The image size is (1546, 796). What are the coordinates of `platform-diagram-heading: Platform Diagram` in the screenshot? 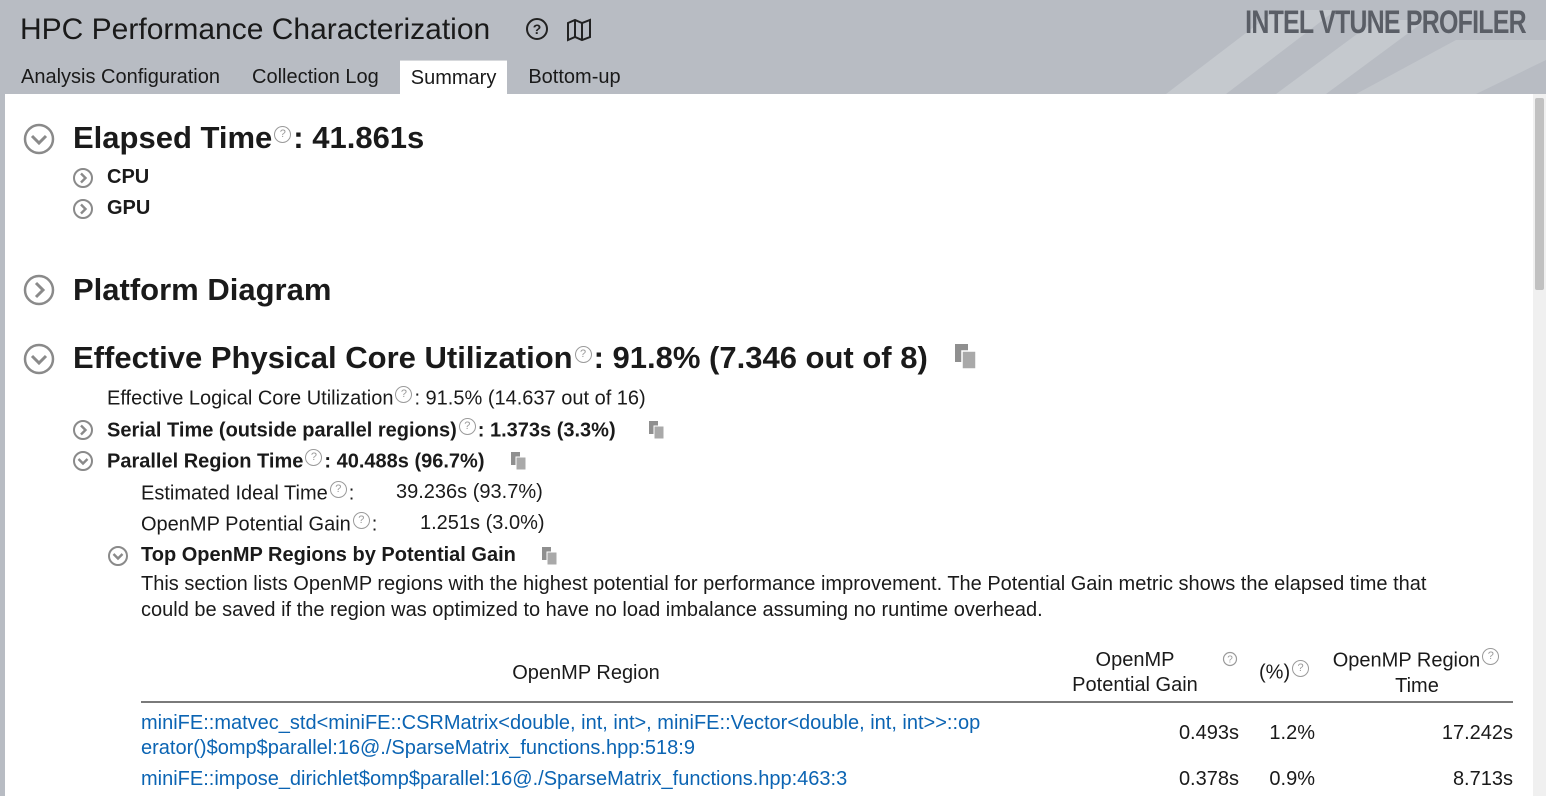 It's located at (202, 289).